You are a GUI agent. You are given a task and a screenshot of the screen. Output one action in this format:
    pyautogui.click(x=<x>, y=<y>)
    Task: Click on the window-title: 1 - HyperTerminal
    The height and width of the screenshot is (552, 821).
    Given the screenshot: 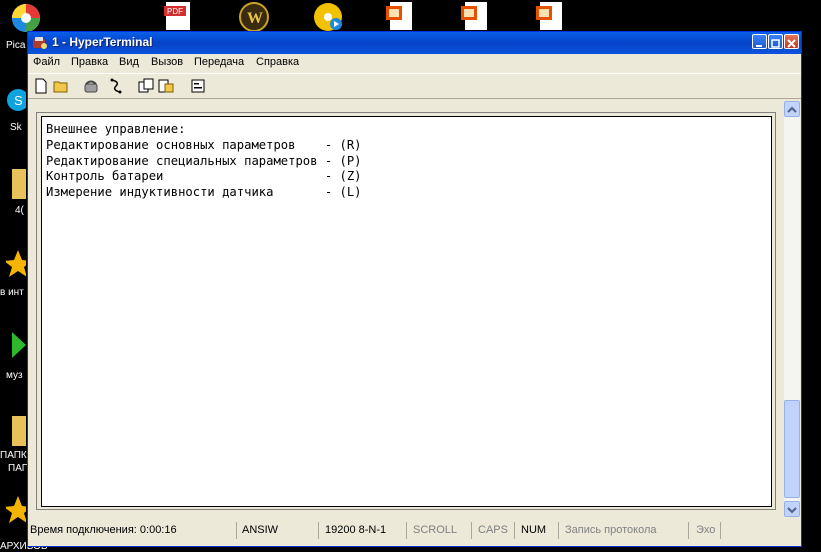 What is the action you would take?
    pyautogui.click(x=102, y=42)
    